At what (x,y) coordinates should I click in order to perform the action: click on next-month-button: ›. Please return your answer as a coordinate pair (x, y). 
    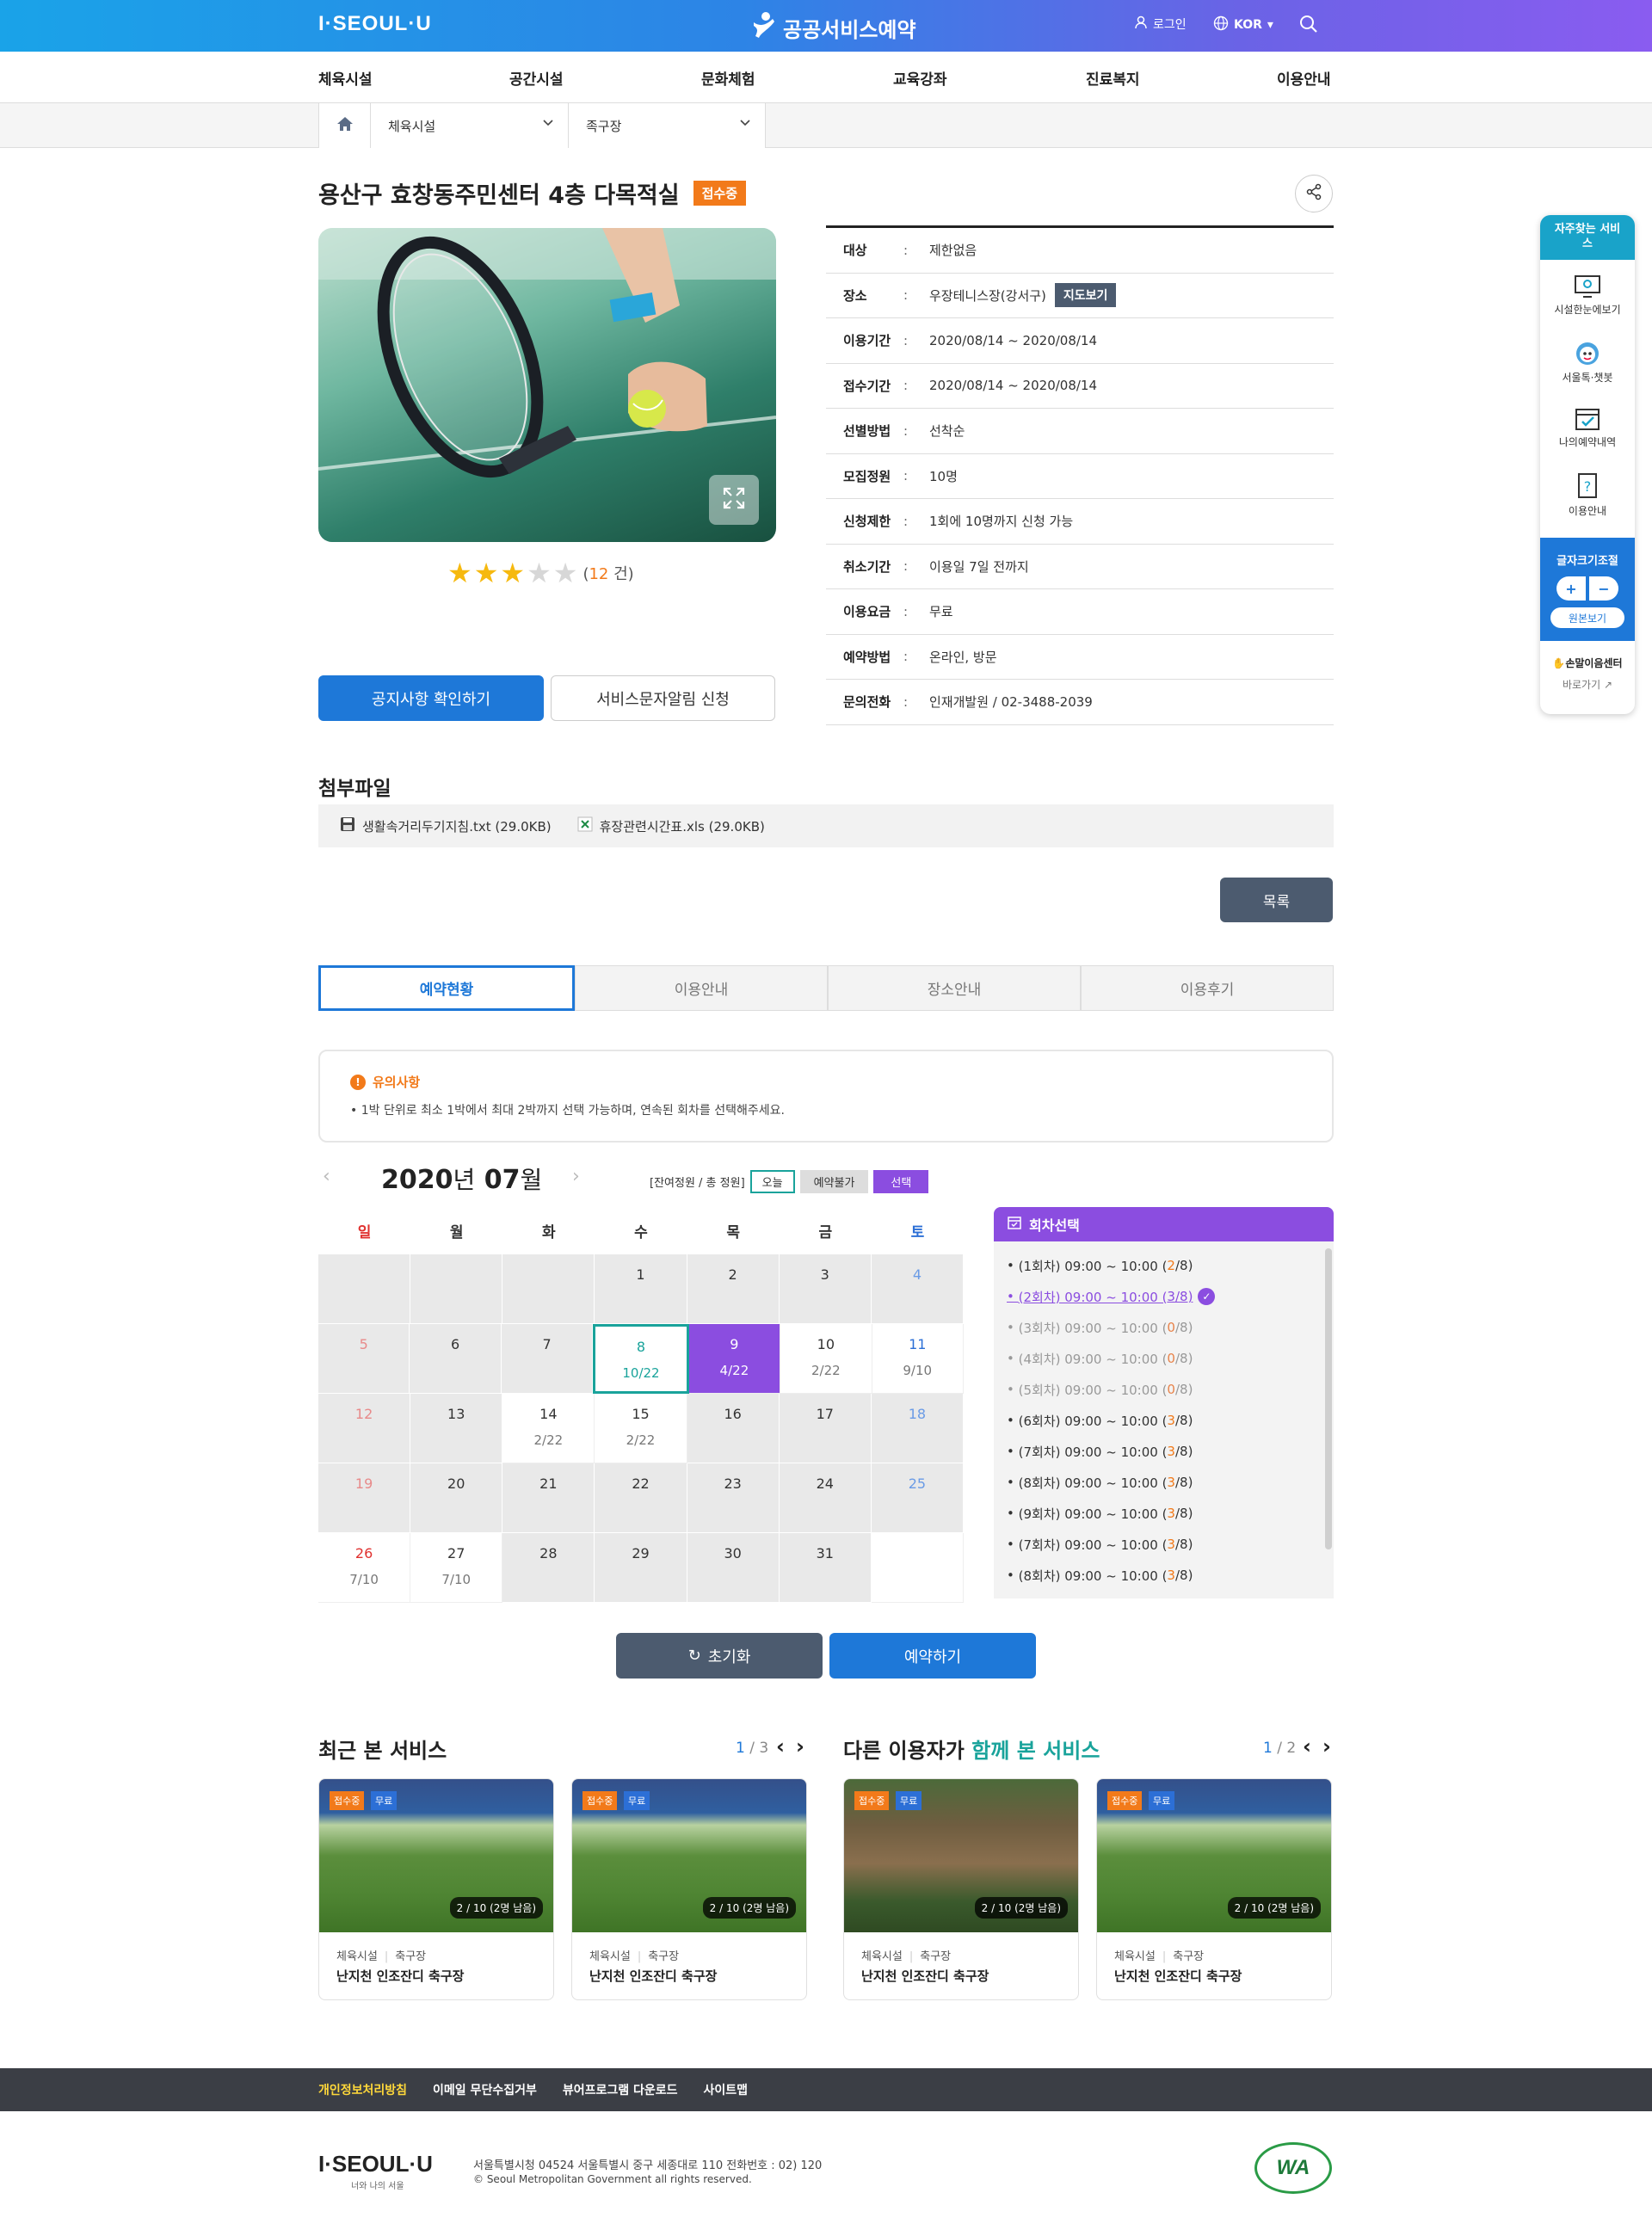
    Looking at the image, I should click on (576, 1176).